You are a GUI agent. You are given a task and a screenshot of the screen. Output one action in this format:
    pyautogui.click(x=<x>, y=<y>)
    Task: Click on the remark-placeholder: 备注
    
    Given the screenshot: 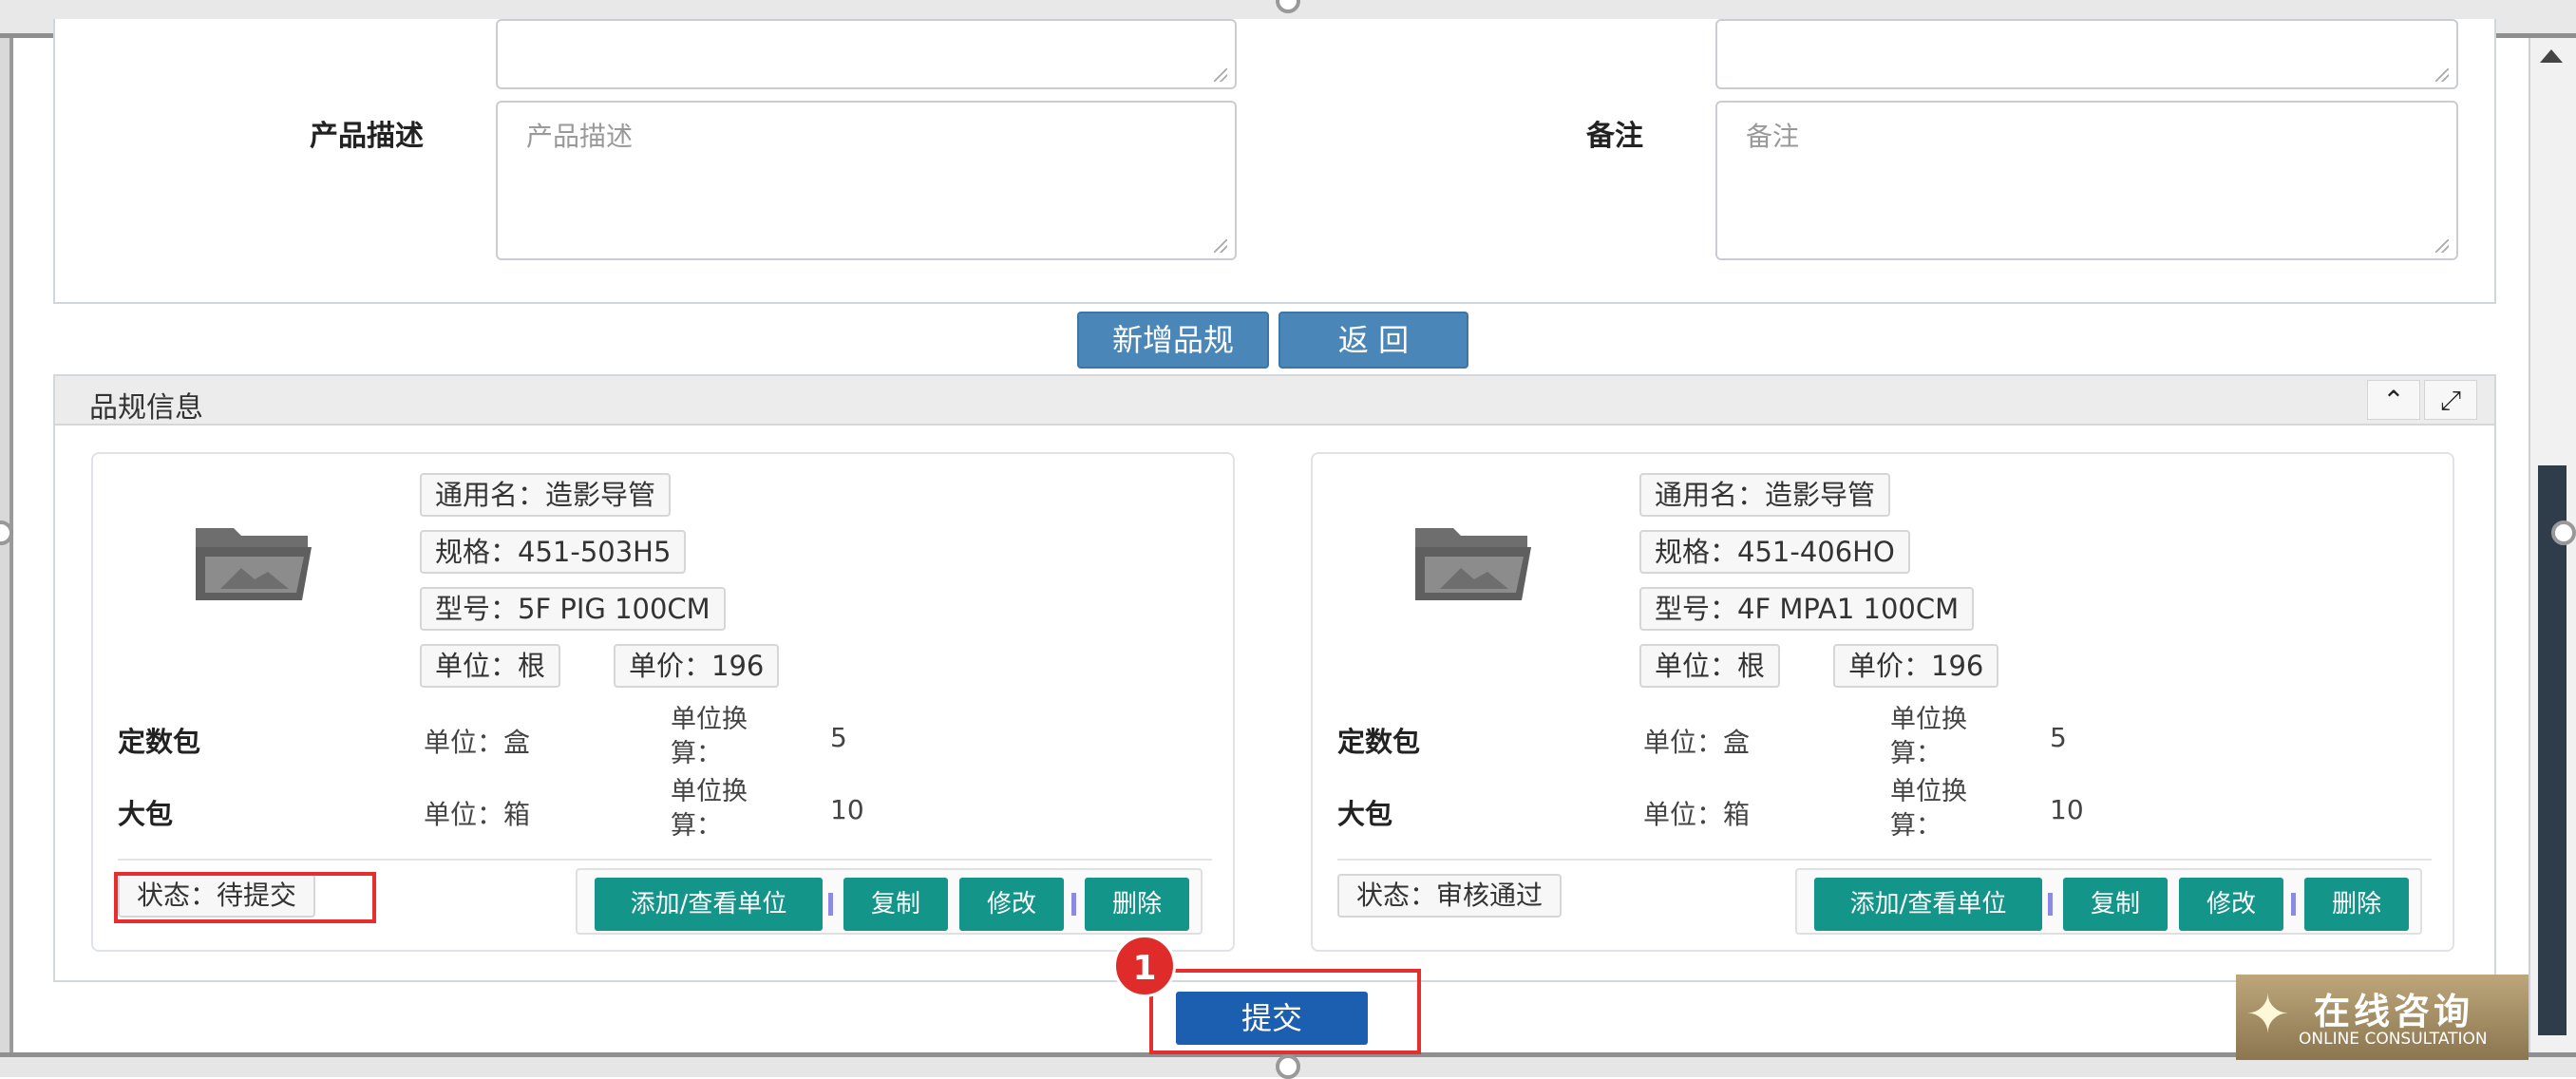 What is the action you would take?
    pyautogui.click(x=1773, y=137)
    